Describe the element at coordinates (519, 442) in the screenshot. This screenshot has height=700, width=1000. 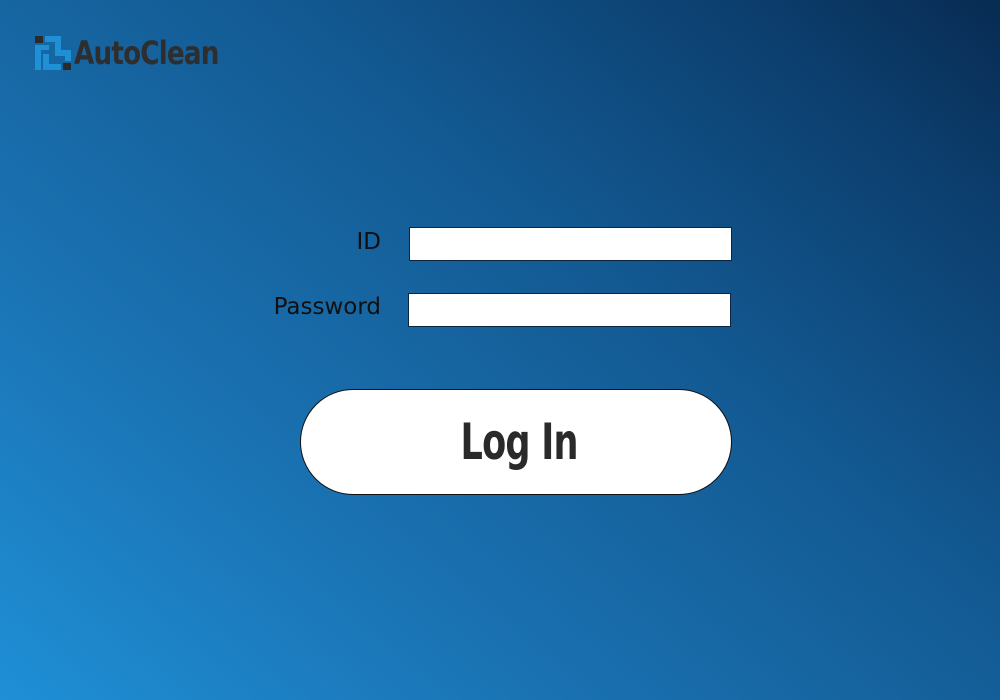
I see `login-button-label: Log In` at that location.